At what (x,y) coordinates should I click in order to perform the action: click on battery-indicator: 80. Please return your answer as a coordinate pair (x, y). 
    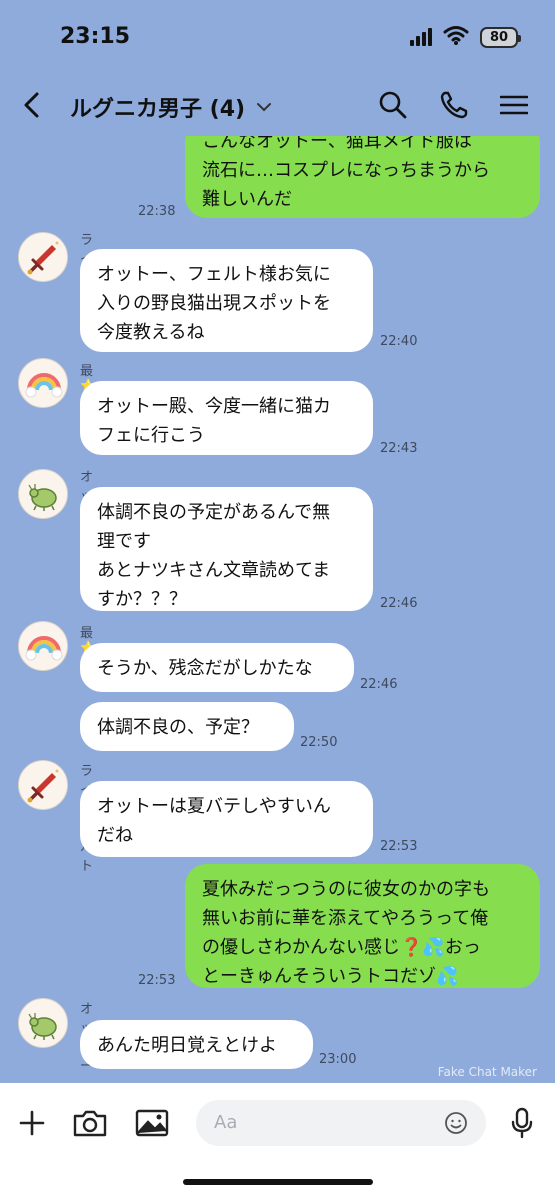
    Looking at the image, I should click on (500, 37).